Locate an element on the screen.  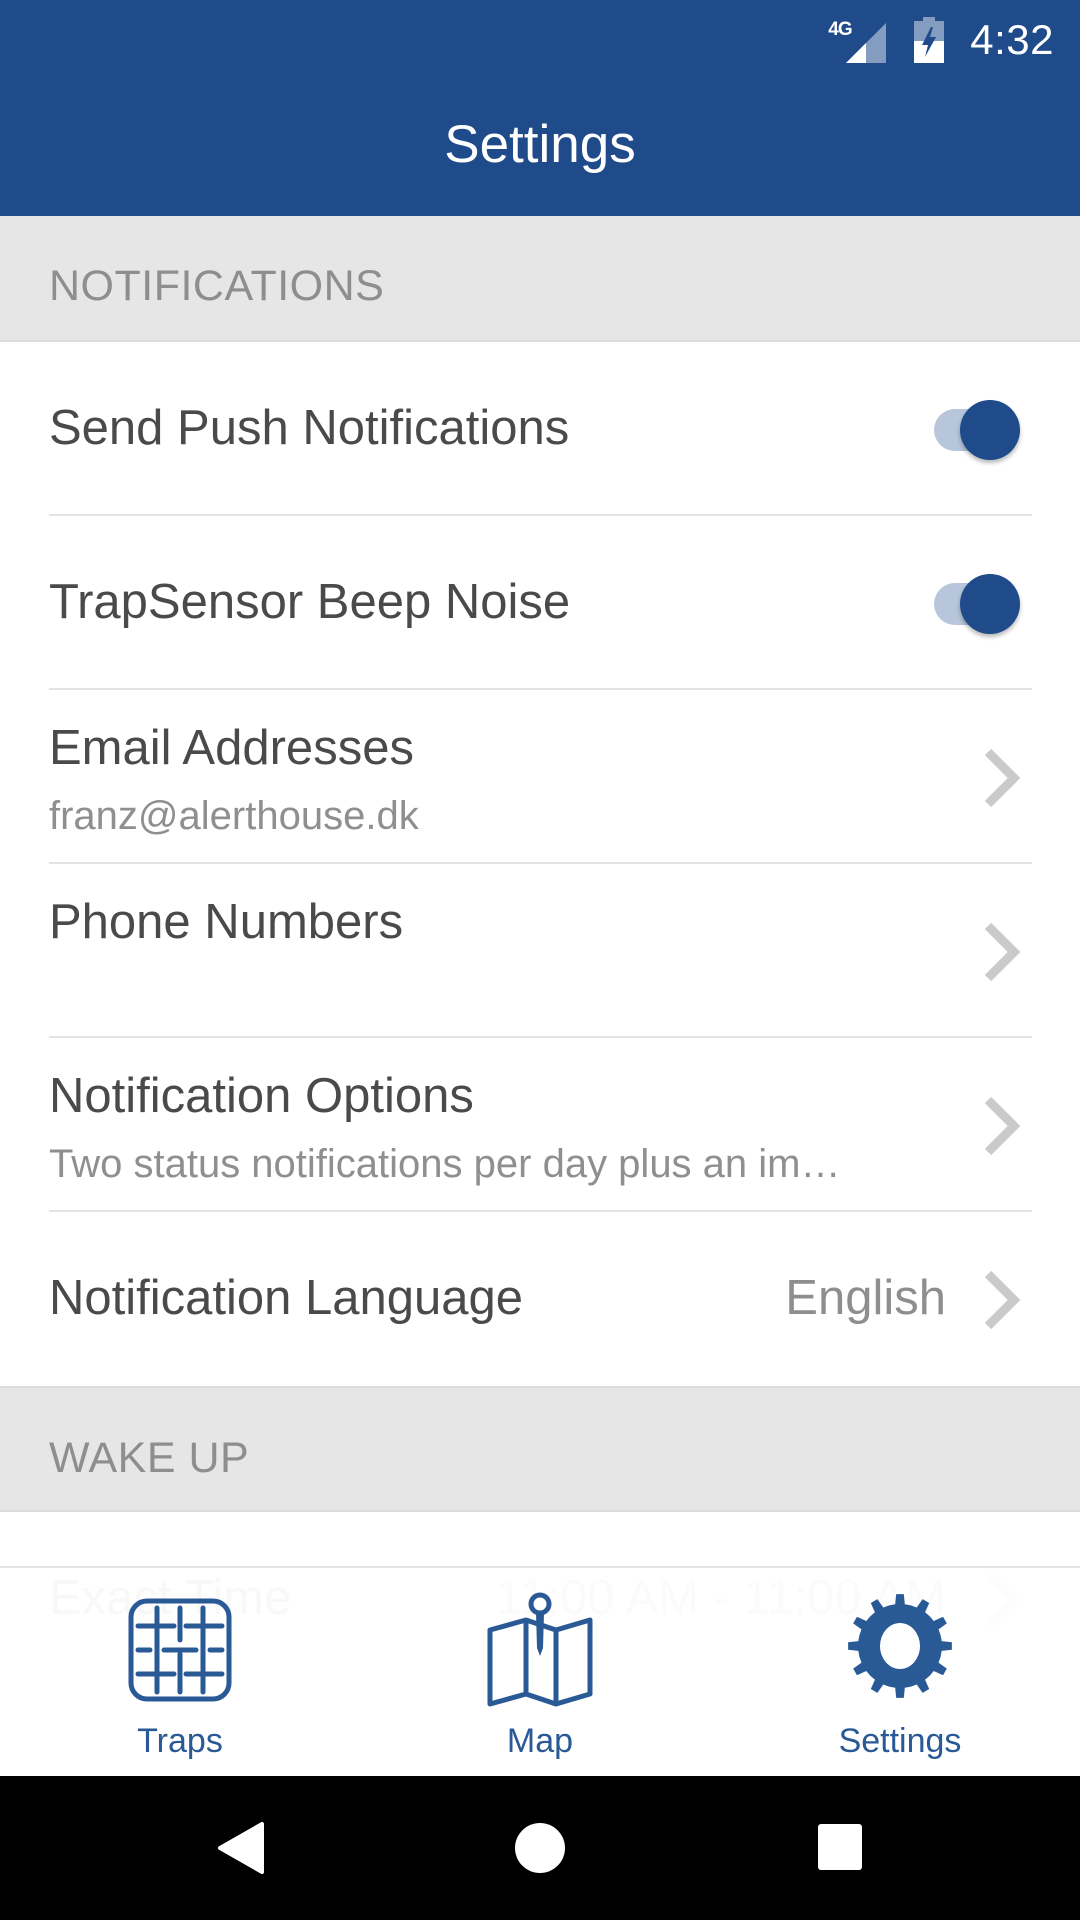
status-clock: 4:32 is located at coordinates (1012, 39).